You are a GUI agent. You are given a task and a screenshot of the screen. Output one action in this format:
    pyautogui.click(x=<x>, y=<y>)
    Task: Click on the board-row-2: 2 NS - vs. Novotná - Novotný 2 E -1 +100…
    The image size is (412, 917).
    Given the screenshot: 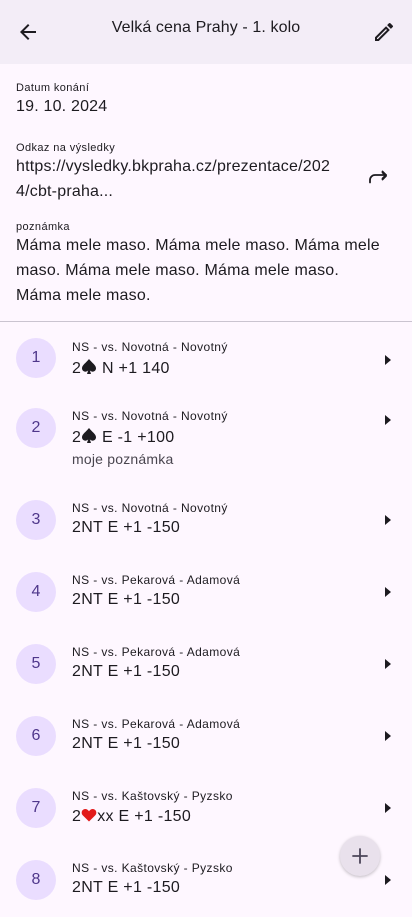 What is the action you would take?
    pyautogui.click(x=206, y=442)
    